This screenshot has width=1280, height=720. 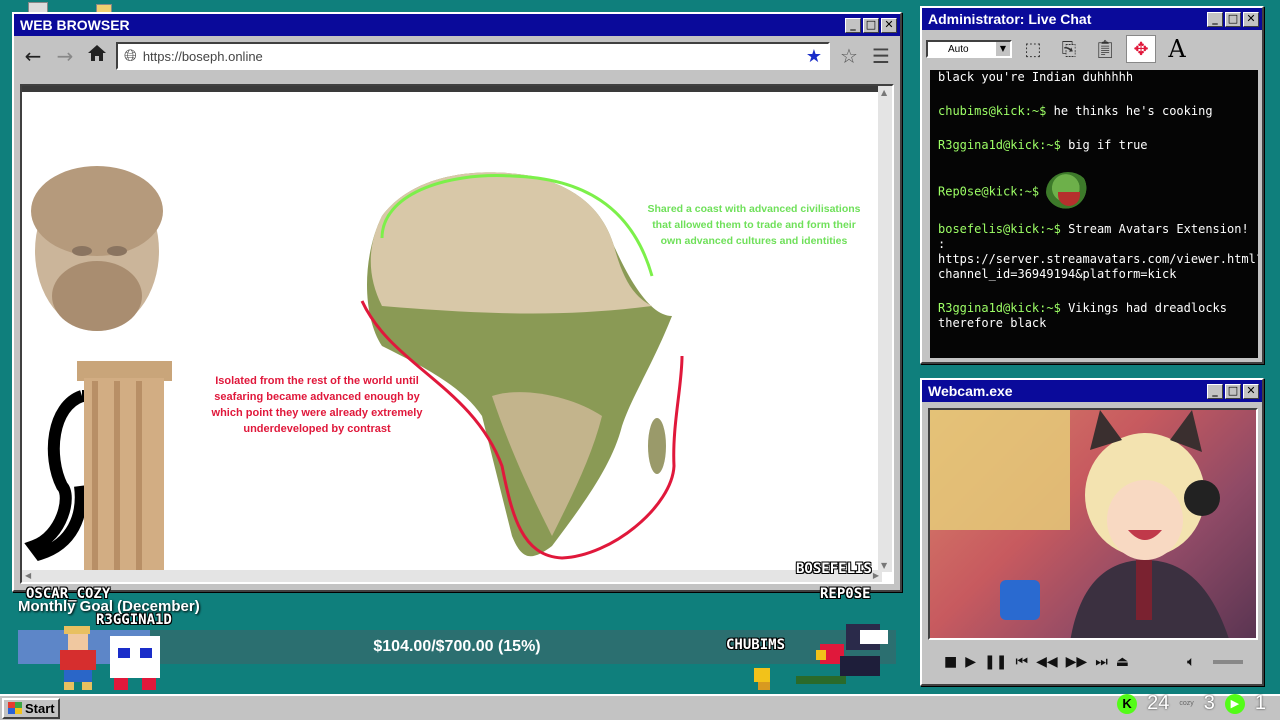 What do you see at coordinates (1209, 703) in the screenshot?
I see `tray-count-a: 3` at bounding box center [1209, 703].